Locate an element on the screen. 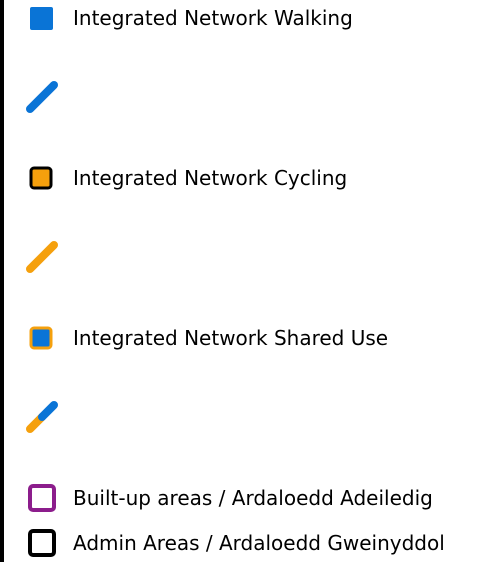 Image resolution: width=477 pixels, height=562 pixels. built-up-areas-square-icon is located at coordinates (42, 498).